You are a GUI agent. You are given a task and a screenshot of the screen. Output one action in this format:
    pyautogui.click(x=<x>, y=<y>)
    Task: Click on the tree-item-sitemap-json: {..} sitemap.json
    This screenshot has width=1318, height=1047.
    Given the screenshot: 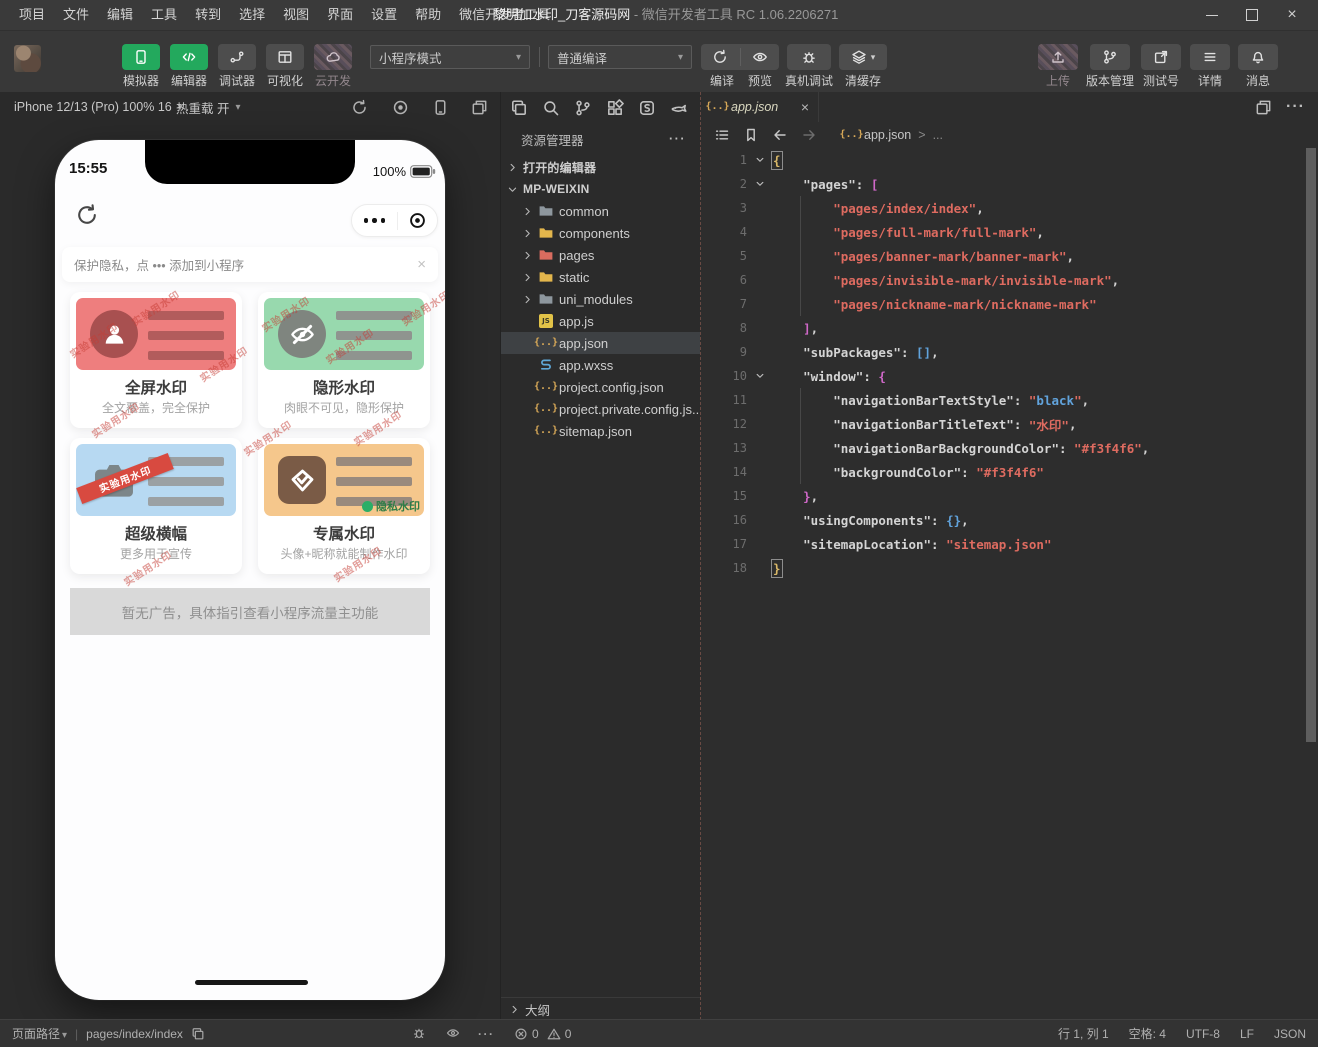 What is the action you would take?
    pyautogui.click(x=600, y=431)
    